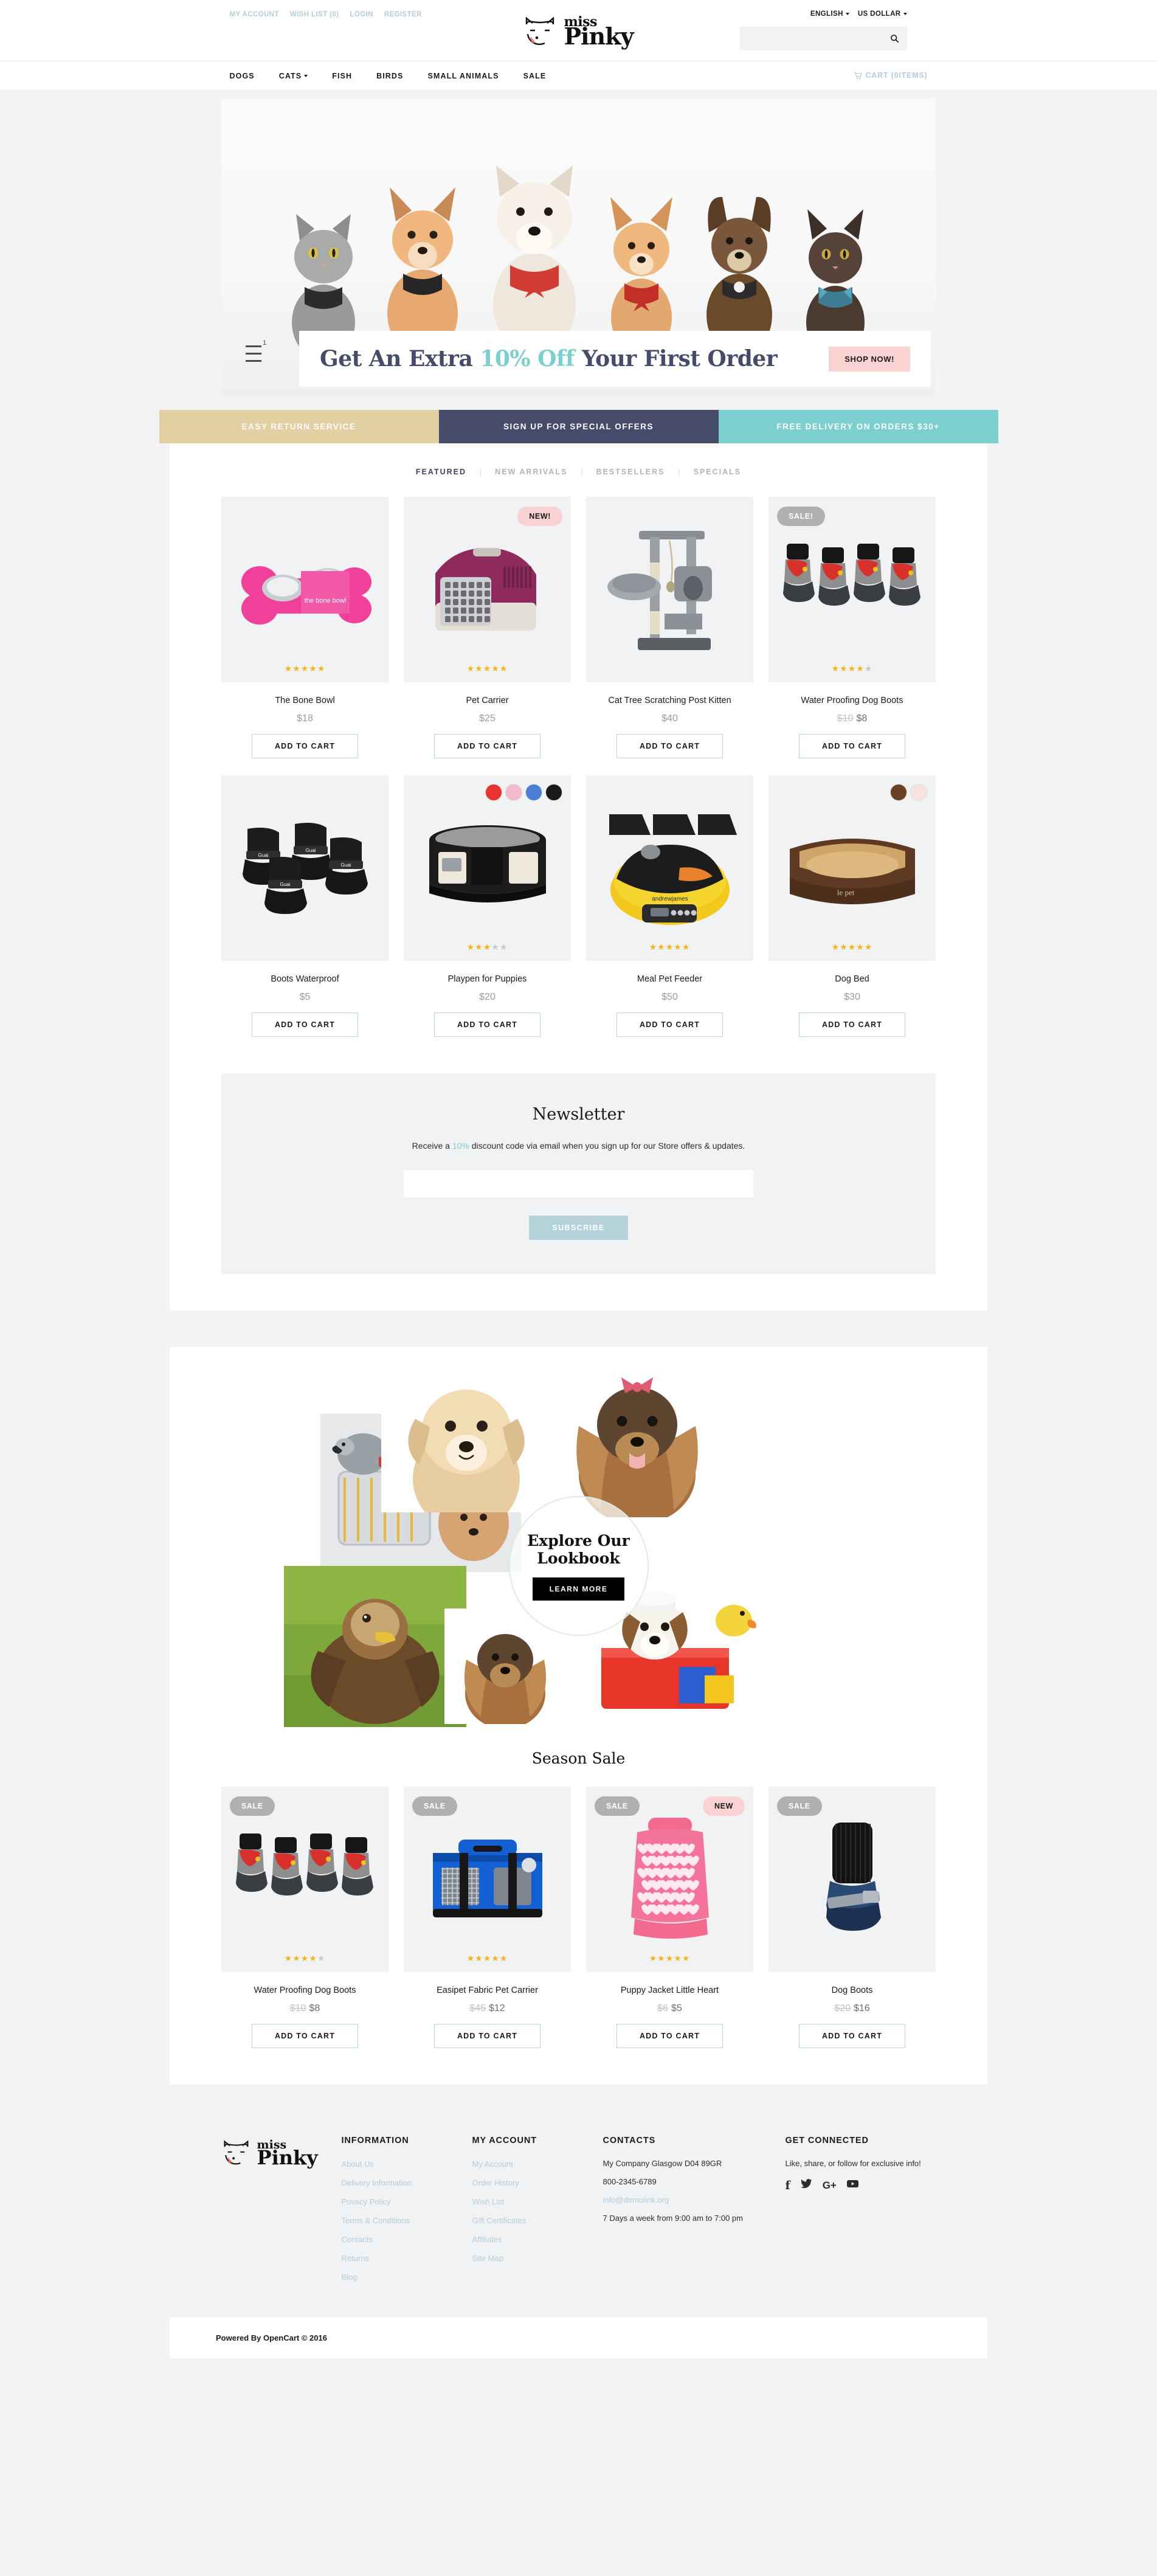 The image size is (1157, 2576). I want to click on footer-link-affiliates: Affiliates, so click(487, 2239).